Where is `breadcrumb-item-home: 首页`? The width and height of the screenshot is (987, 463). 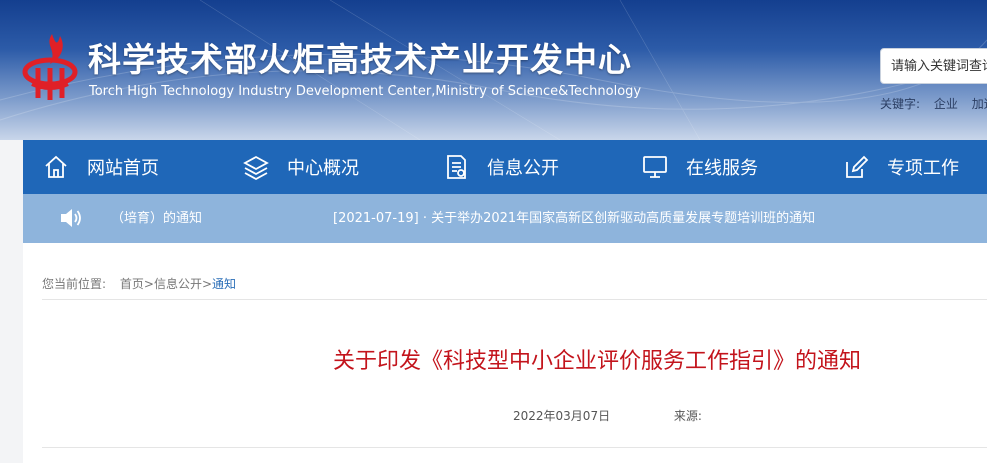 breadcrumb-item-home: 首页 is located at coordinates (132, 284).